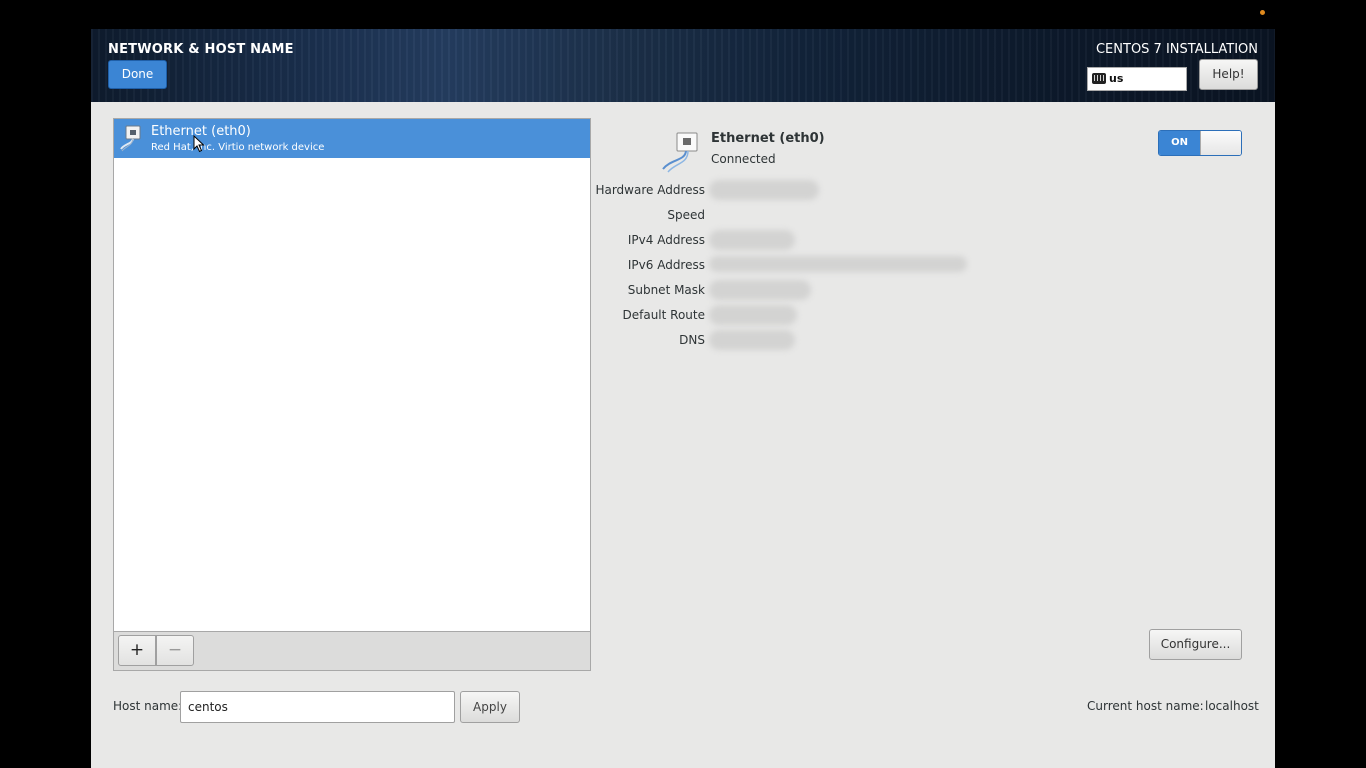 The height and width of the screenshot is (768, 1366). I want to click on done-button: Done, so click(137, 74).